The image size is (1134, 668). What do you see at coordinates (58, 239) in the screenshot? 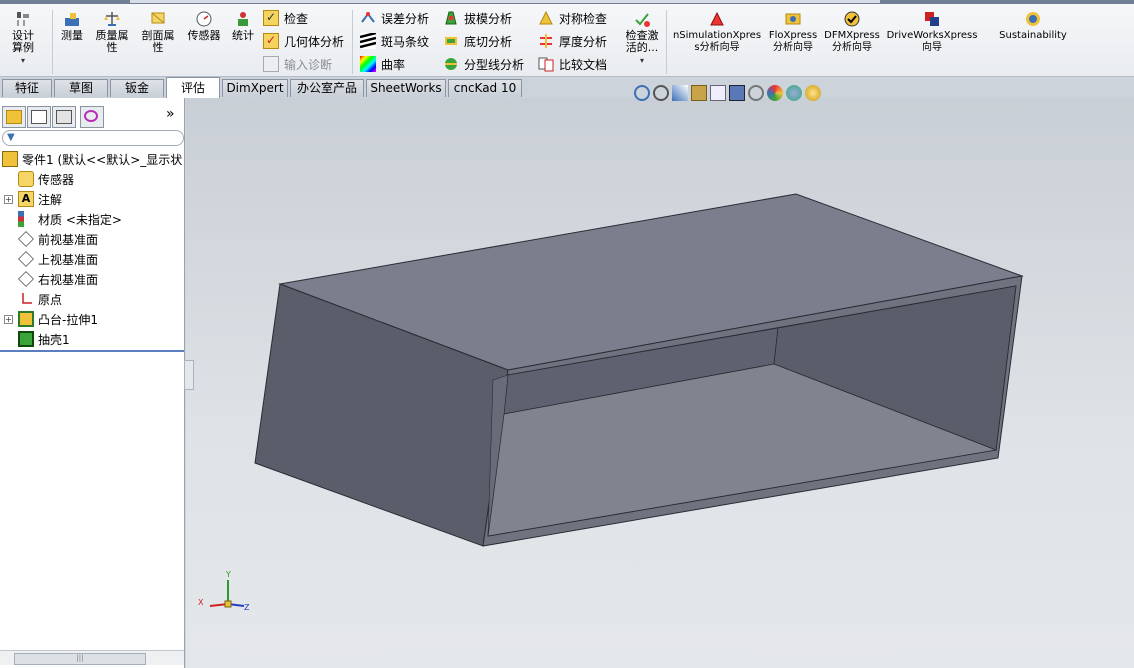
I see `tree-item-front-plane: 前视基准面` at bounding box center [58, 239].